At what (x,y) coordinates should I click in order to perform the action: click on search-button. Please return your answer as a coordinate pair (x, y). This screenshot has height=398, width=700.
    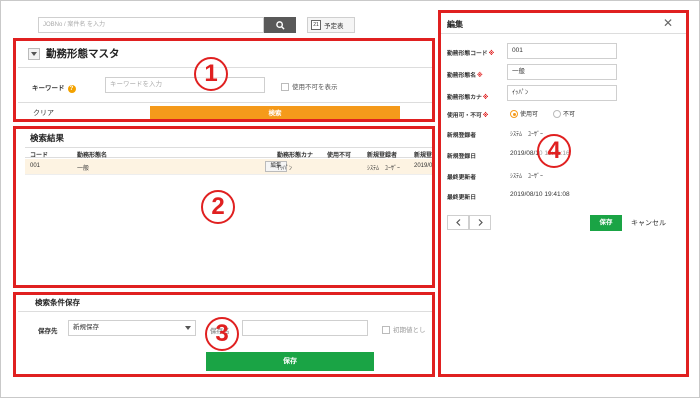
    Looking at the image, I should click on (280, 25).